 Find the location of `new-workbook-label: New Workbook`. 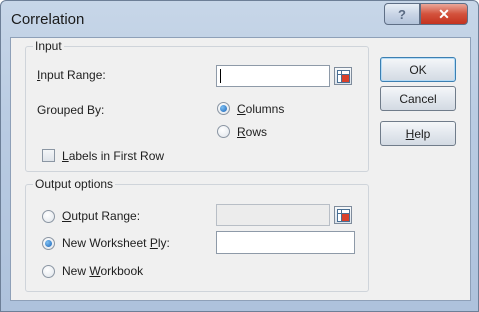

new-workbook-label: New Workbook is located at coordinates (102, 271).